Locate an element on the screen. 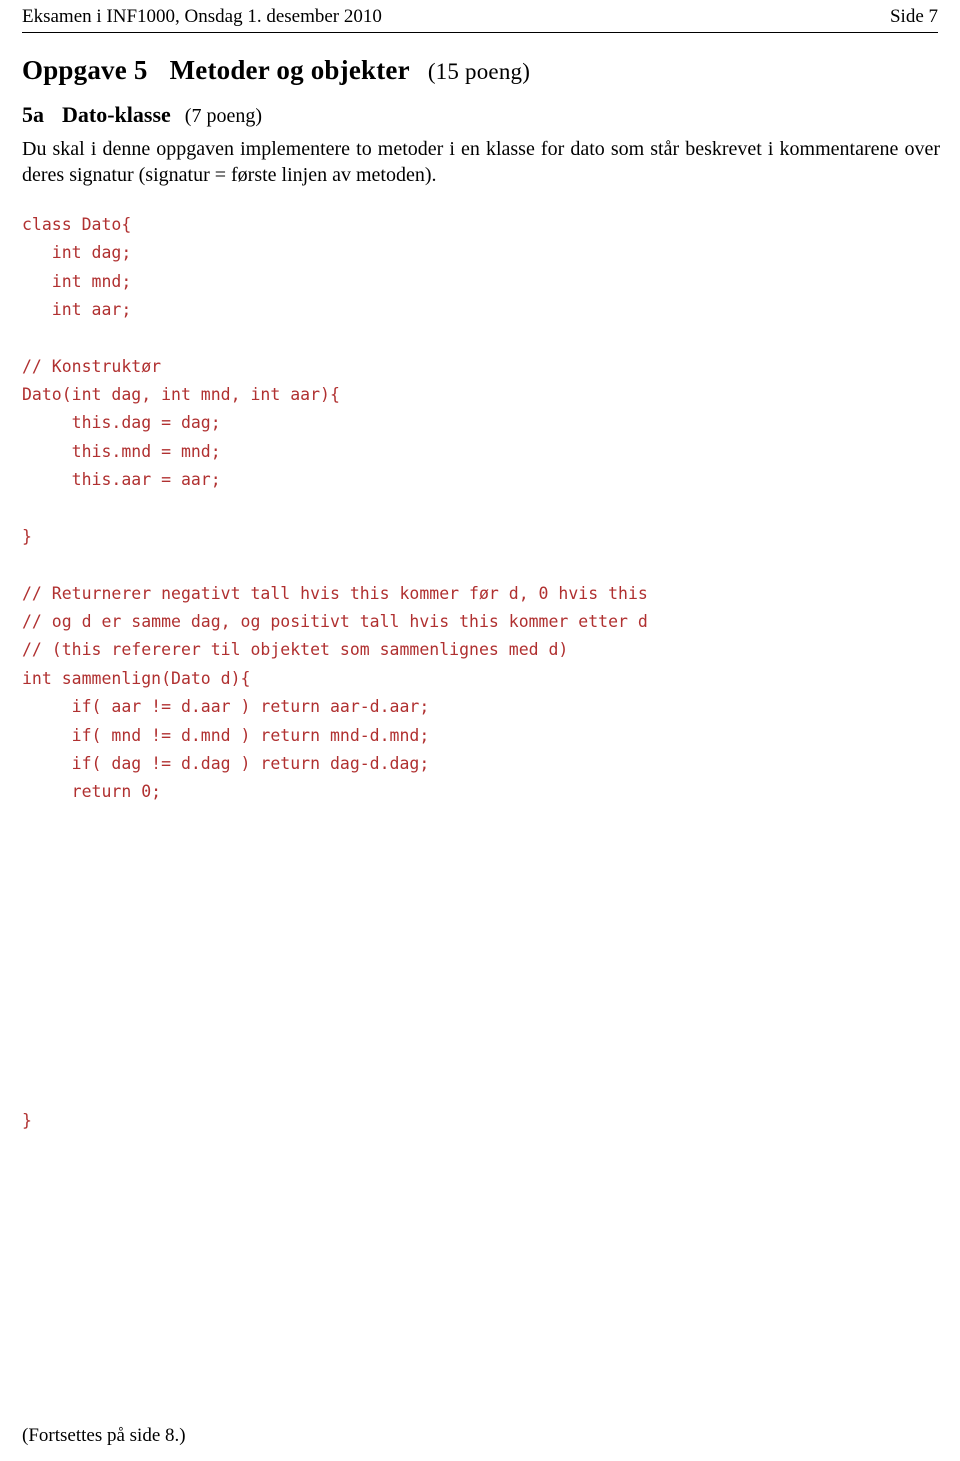  subtask-points: (7 poeng) is located at coordinates (223, 116).